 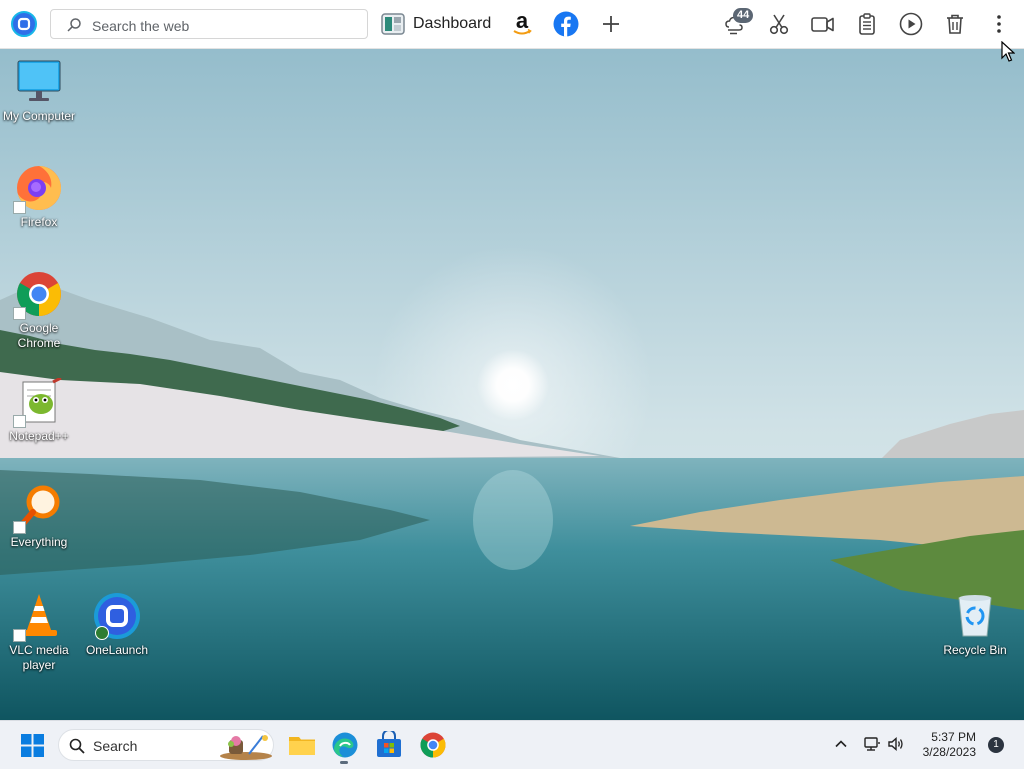 I want to click on desktop-icon-my-computer: My Computer, so click(x=39, y=91).